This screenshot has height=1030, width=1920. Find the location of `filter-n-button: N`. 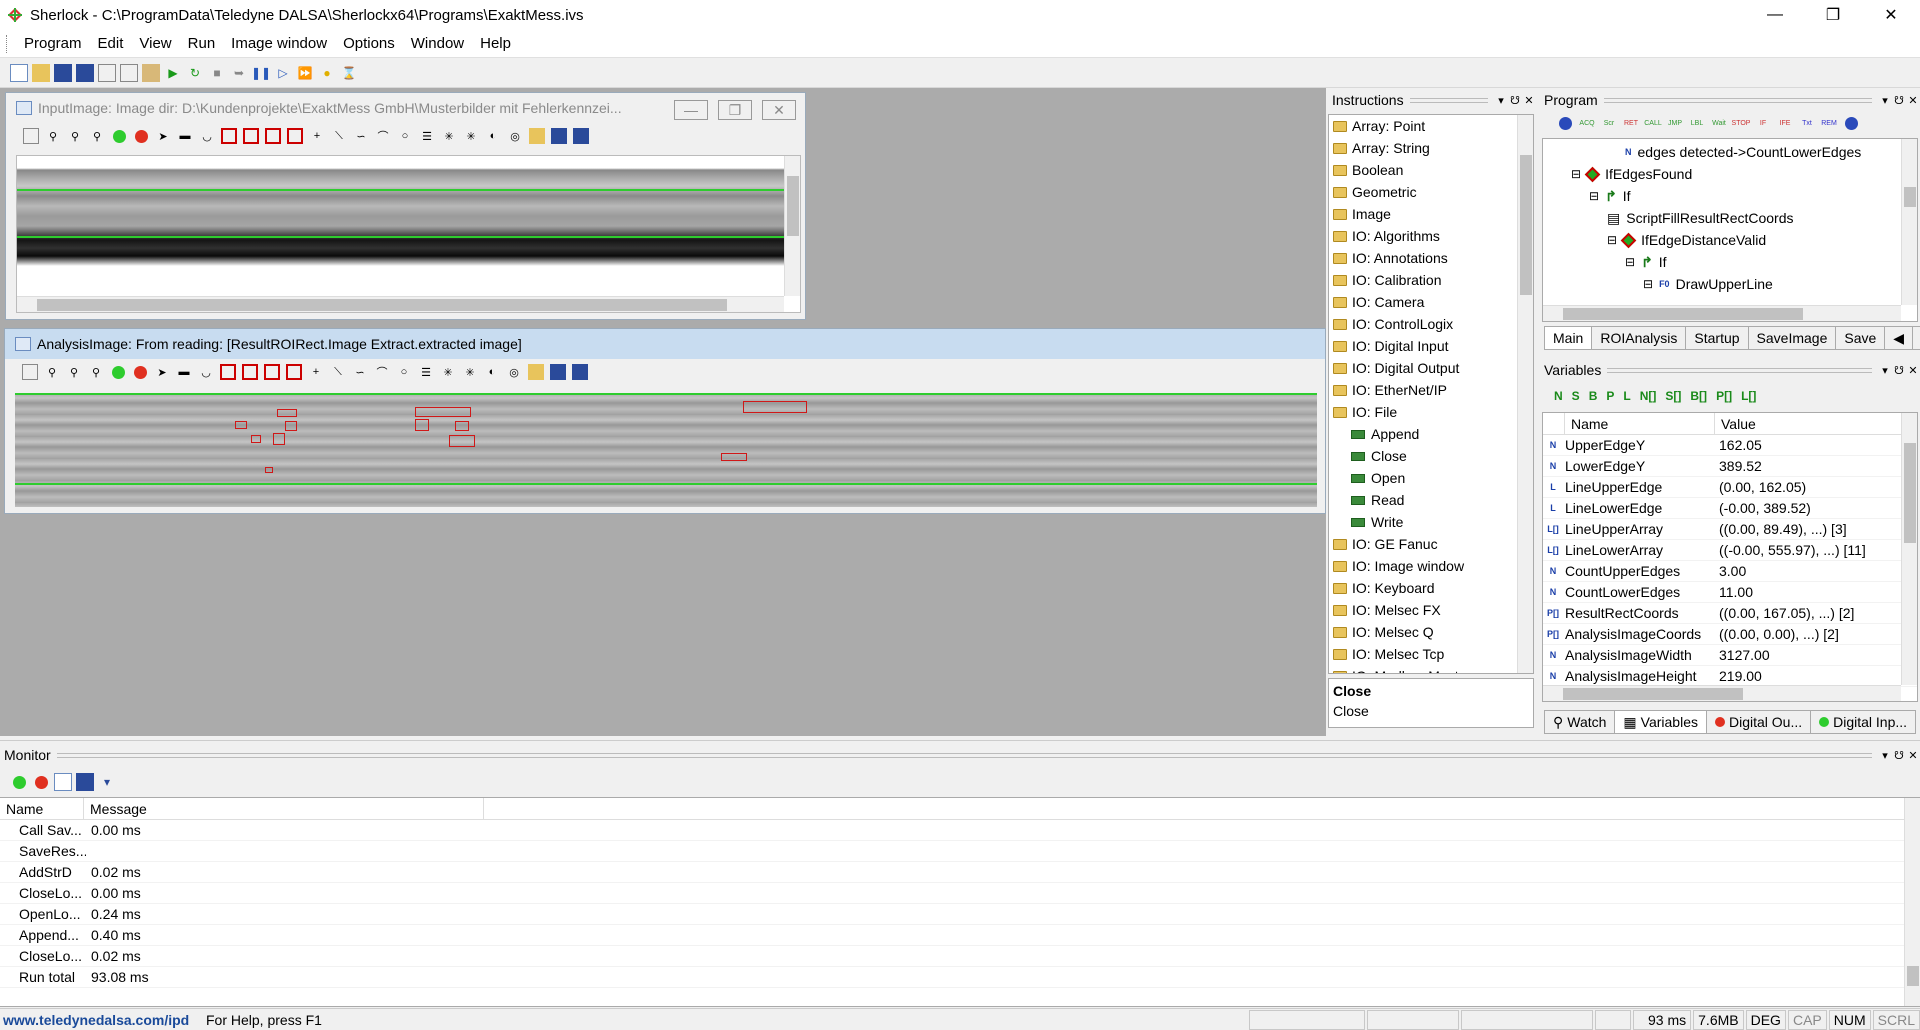

filter-n-button: N is located at coordinates (1558, 396).